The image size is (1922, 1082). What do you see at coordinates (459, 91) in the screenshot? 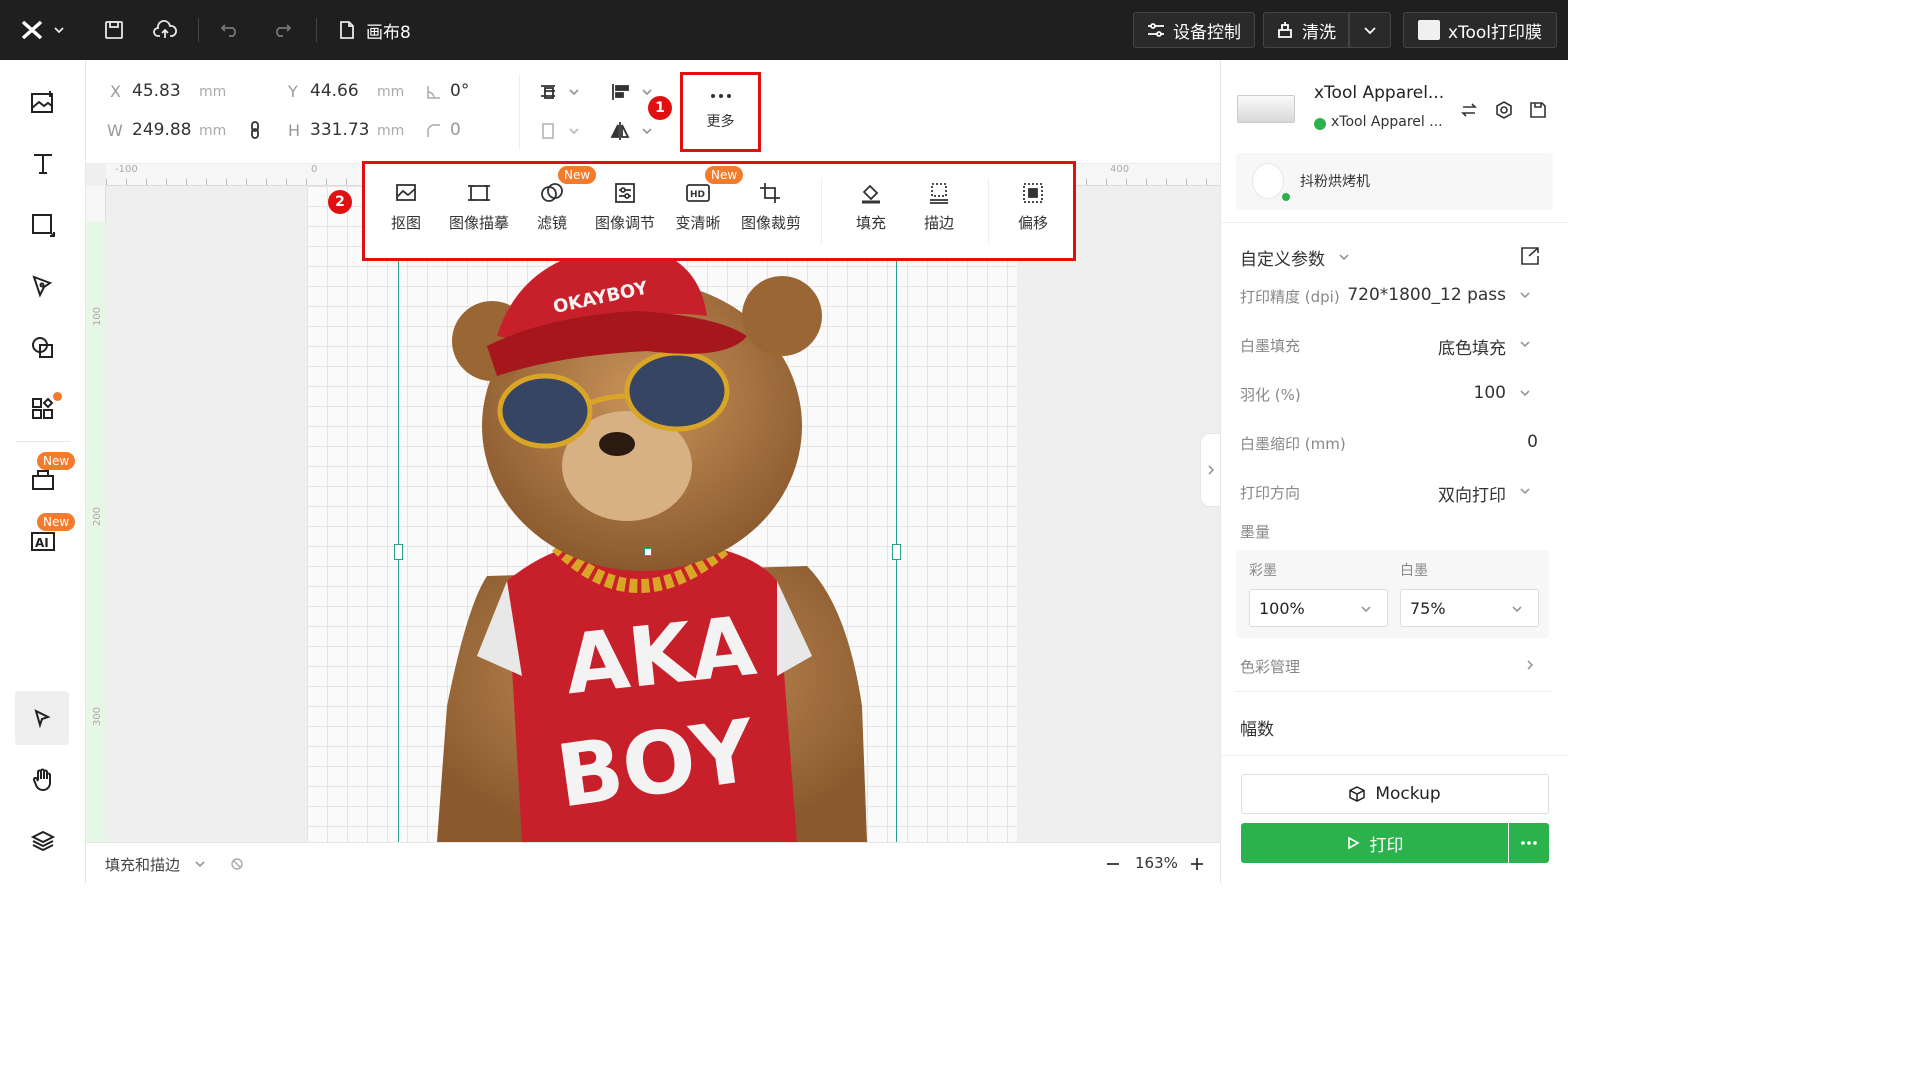
I see `rotation-input: 0°` at bounding box center [459, 91].